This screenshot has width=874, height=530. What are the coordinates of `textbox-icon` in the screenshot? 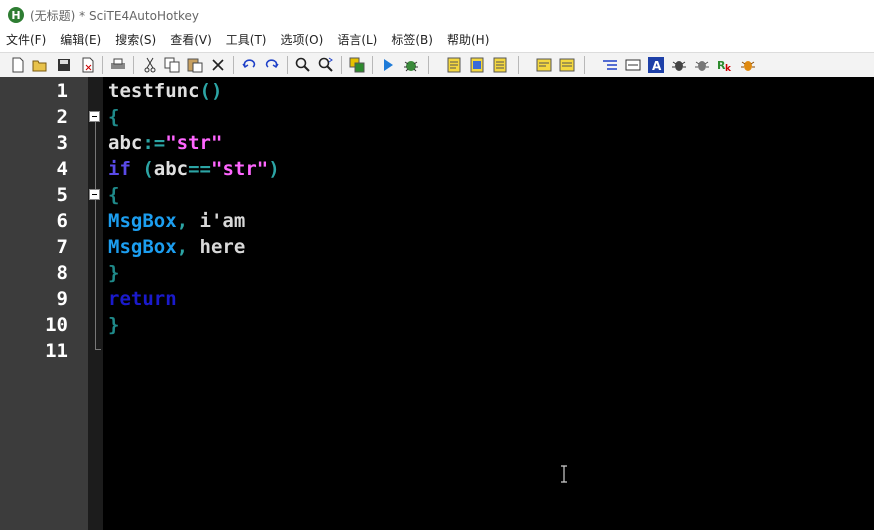 It's located at (633, 65).